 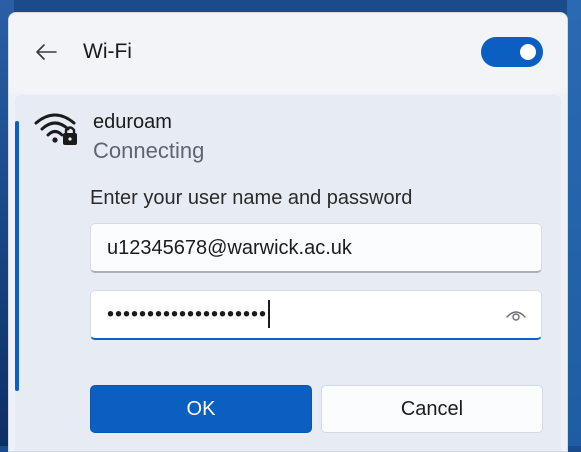 What do you see at coordinates (316, 315) in the screenshot?
I see `password-field: ••••••••••••••••••••` at bounding box center [316, 315].